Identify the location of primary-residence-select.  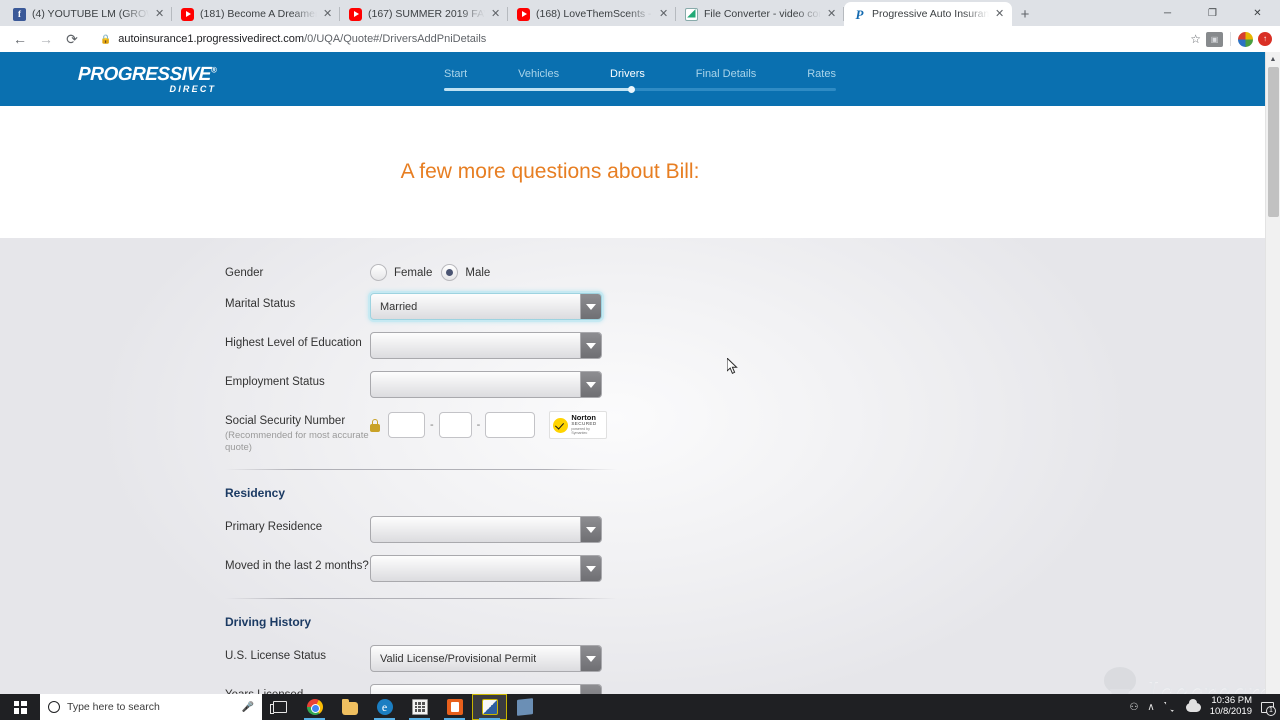
(486, 529).